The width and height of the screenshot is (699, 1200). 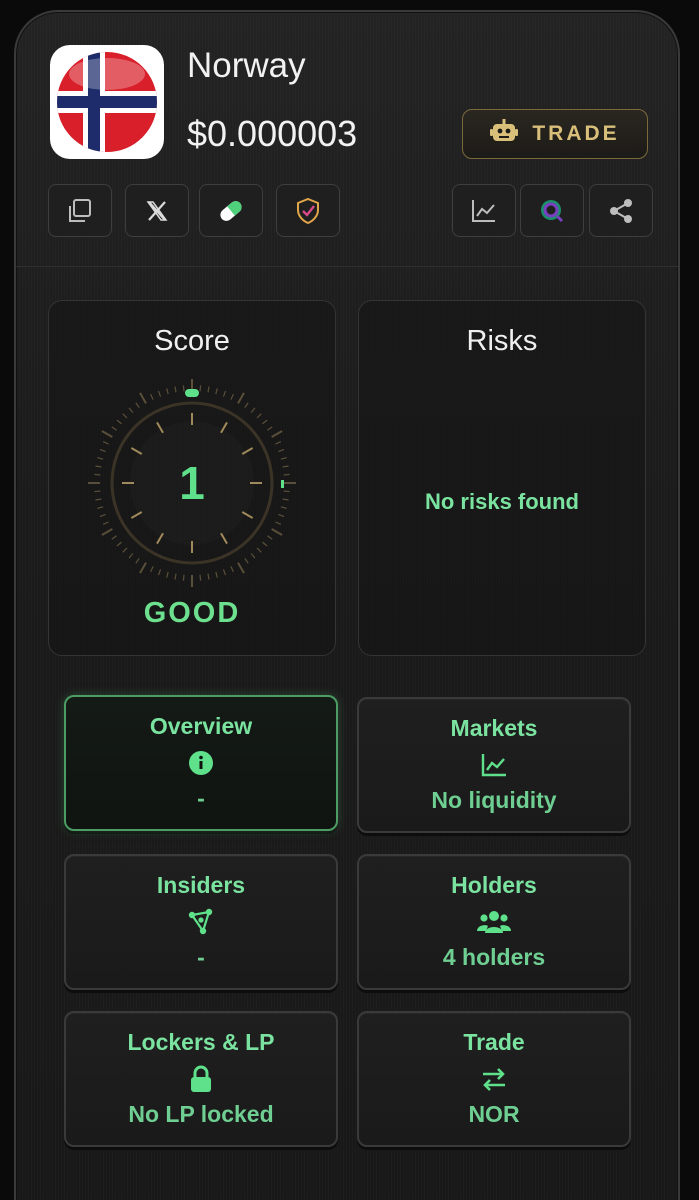 I want to click on shield-check-icon, so click(x=308, y=210).